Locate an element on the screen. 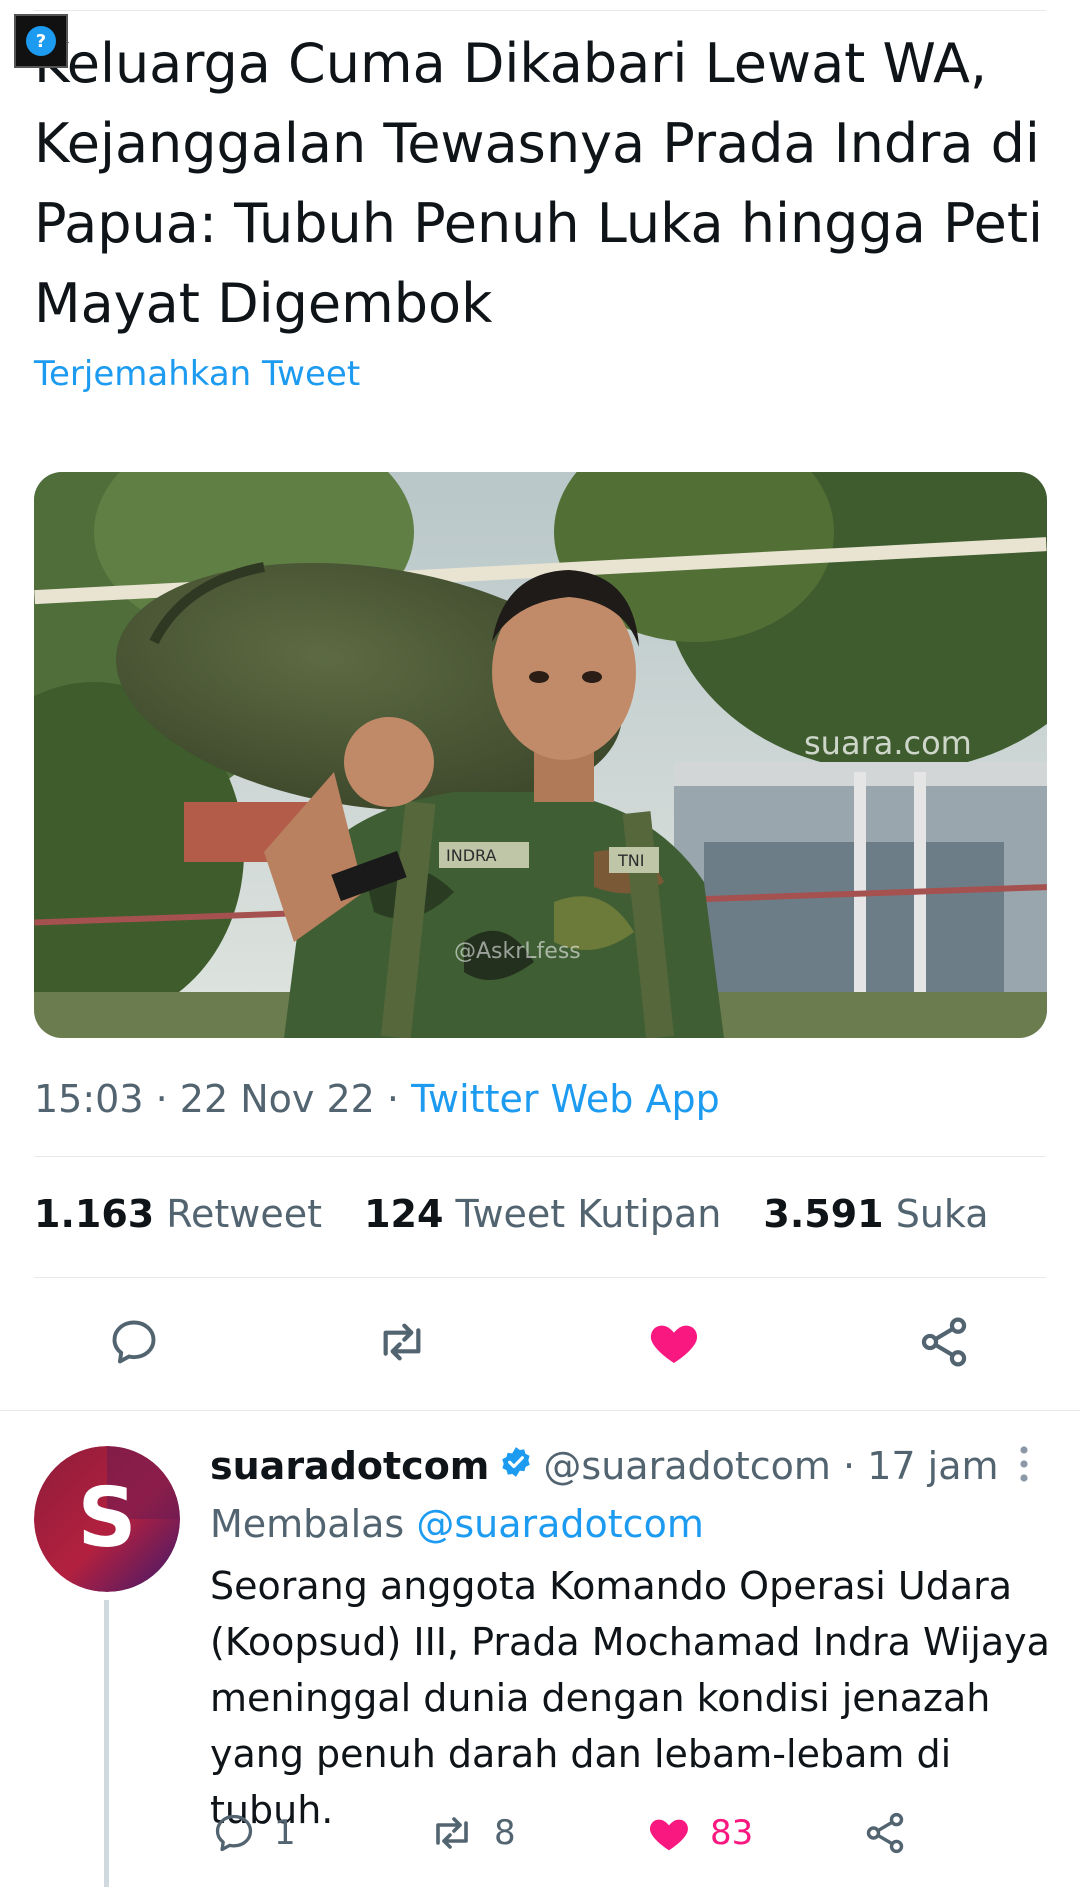 The height and width of the screenshot is (1887, 1080). retweet-label: Retweet is located at coordinates (244, 1214).